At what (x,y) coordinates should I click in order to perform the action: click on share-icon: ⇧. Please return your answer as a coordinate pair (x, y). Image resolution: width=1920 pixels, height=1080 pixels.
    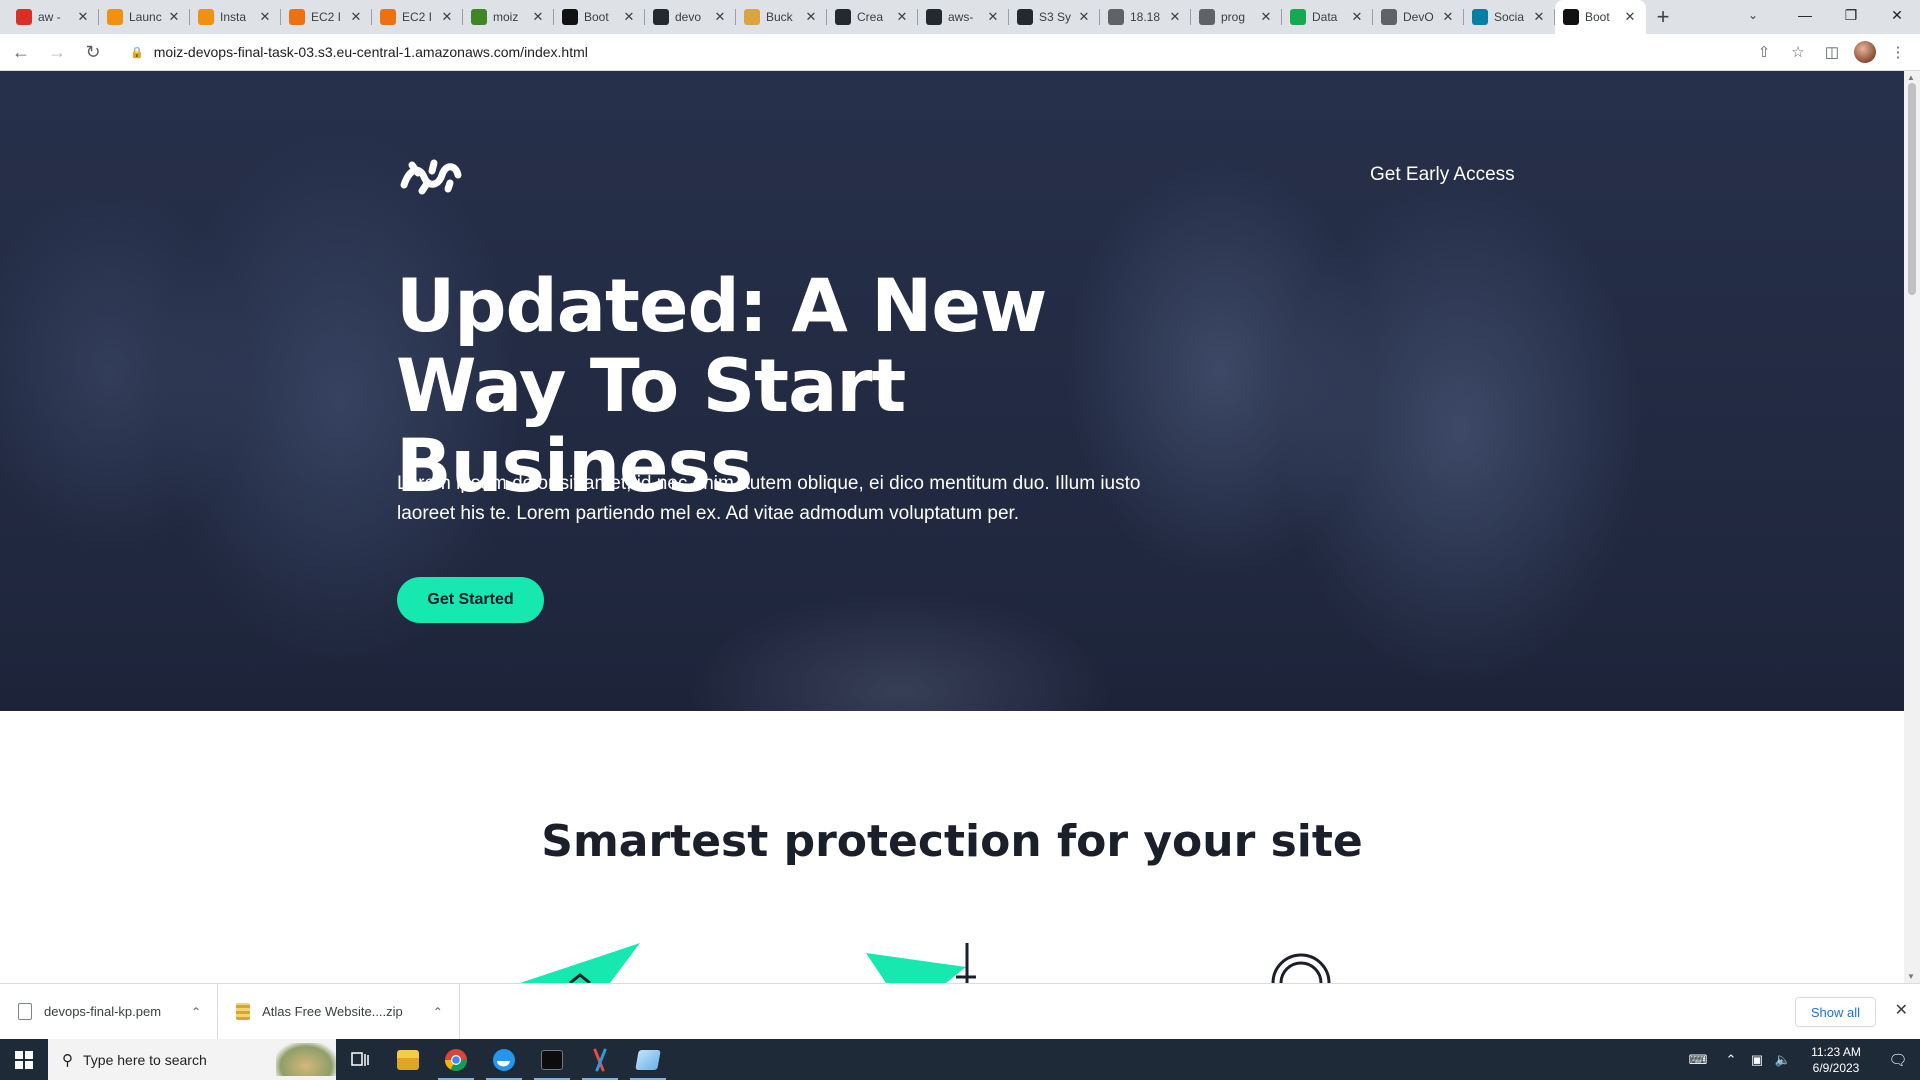
    Looking at the image, I should click on (1764, 52).